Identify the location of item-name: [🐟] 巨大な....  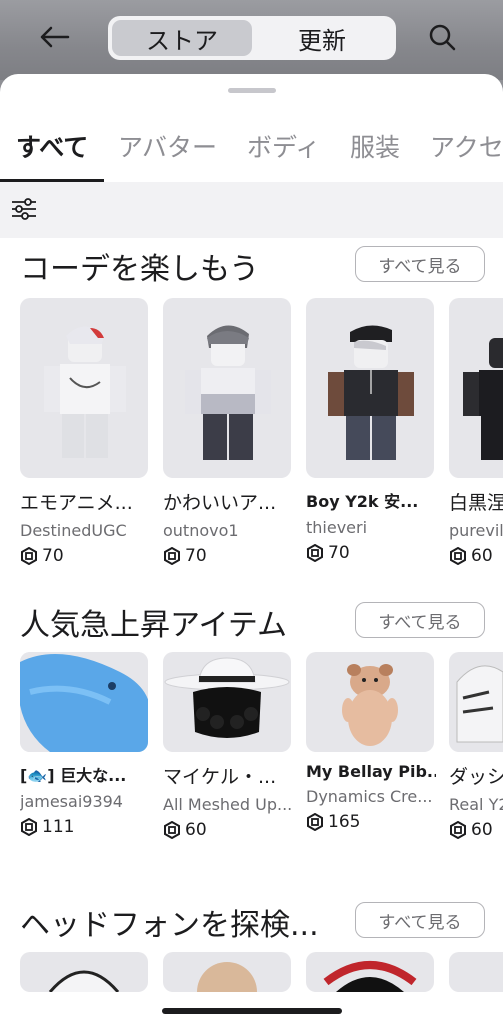
(73, 775).